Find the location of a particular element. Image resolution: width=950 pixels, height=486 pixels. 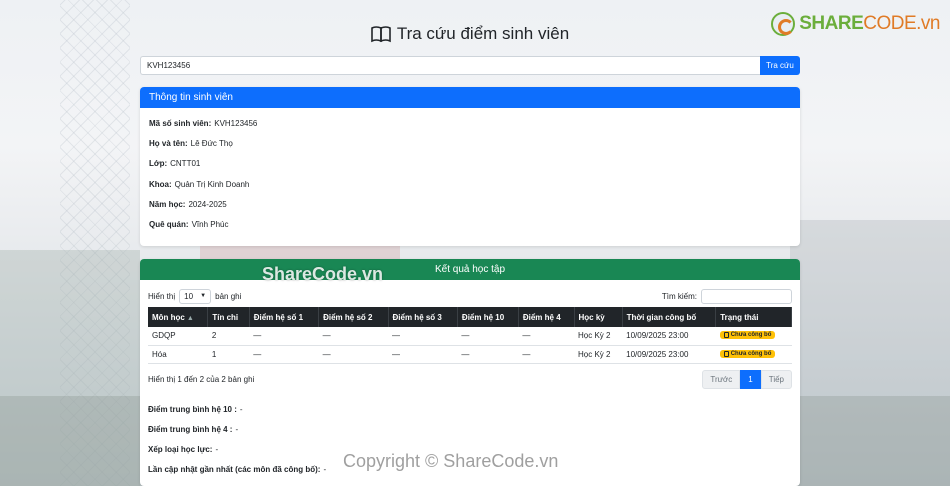

info-row-full-name: Họ và tên: Lê Đức Thọ is located at coordinates (191, 143).